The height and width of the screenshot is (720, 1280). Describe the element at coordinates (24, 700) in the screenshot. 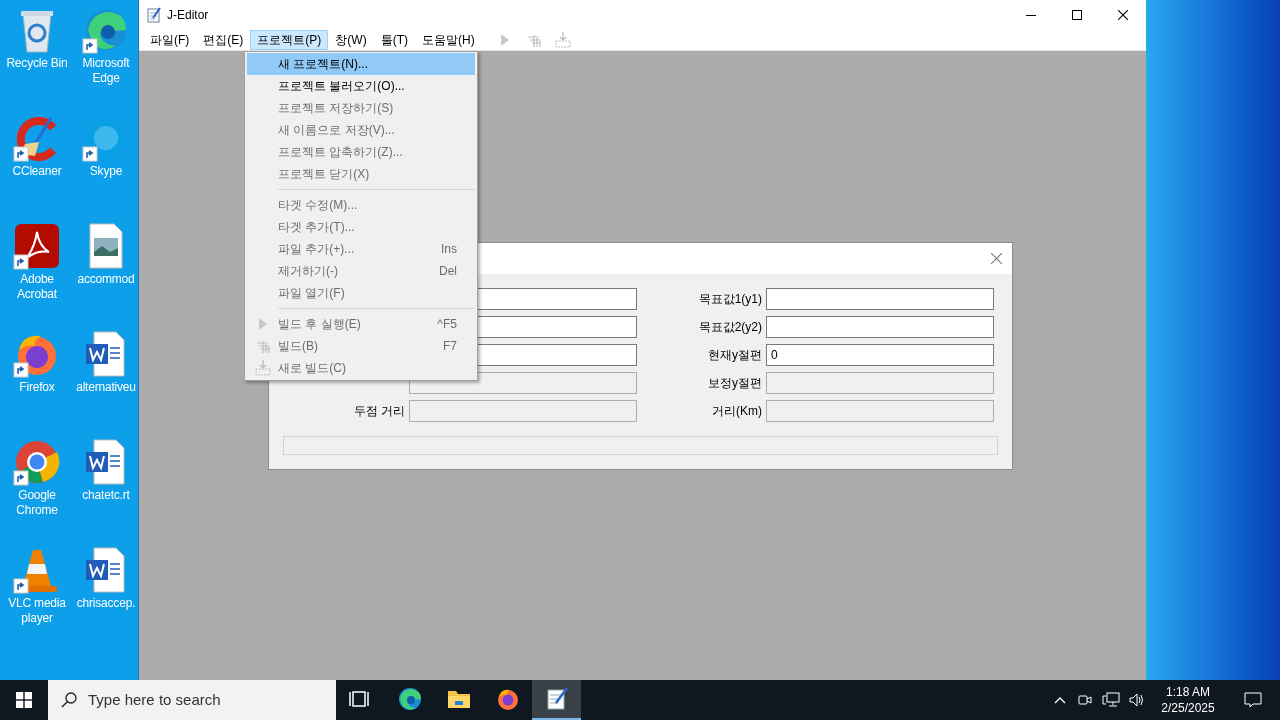

I see `windows-logo-icon` at that location.